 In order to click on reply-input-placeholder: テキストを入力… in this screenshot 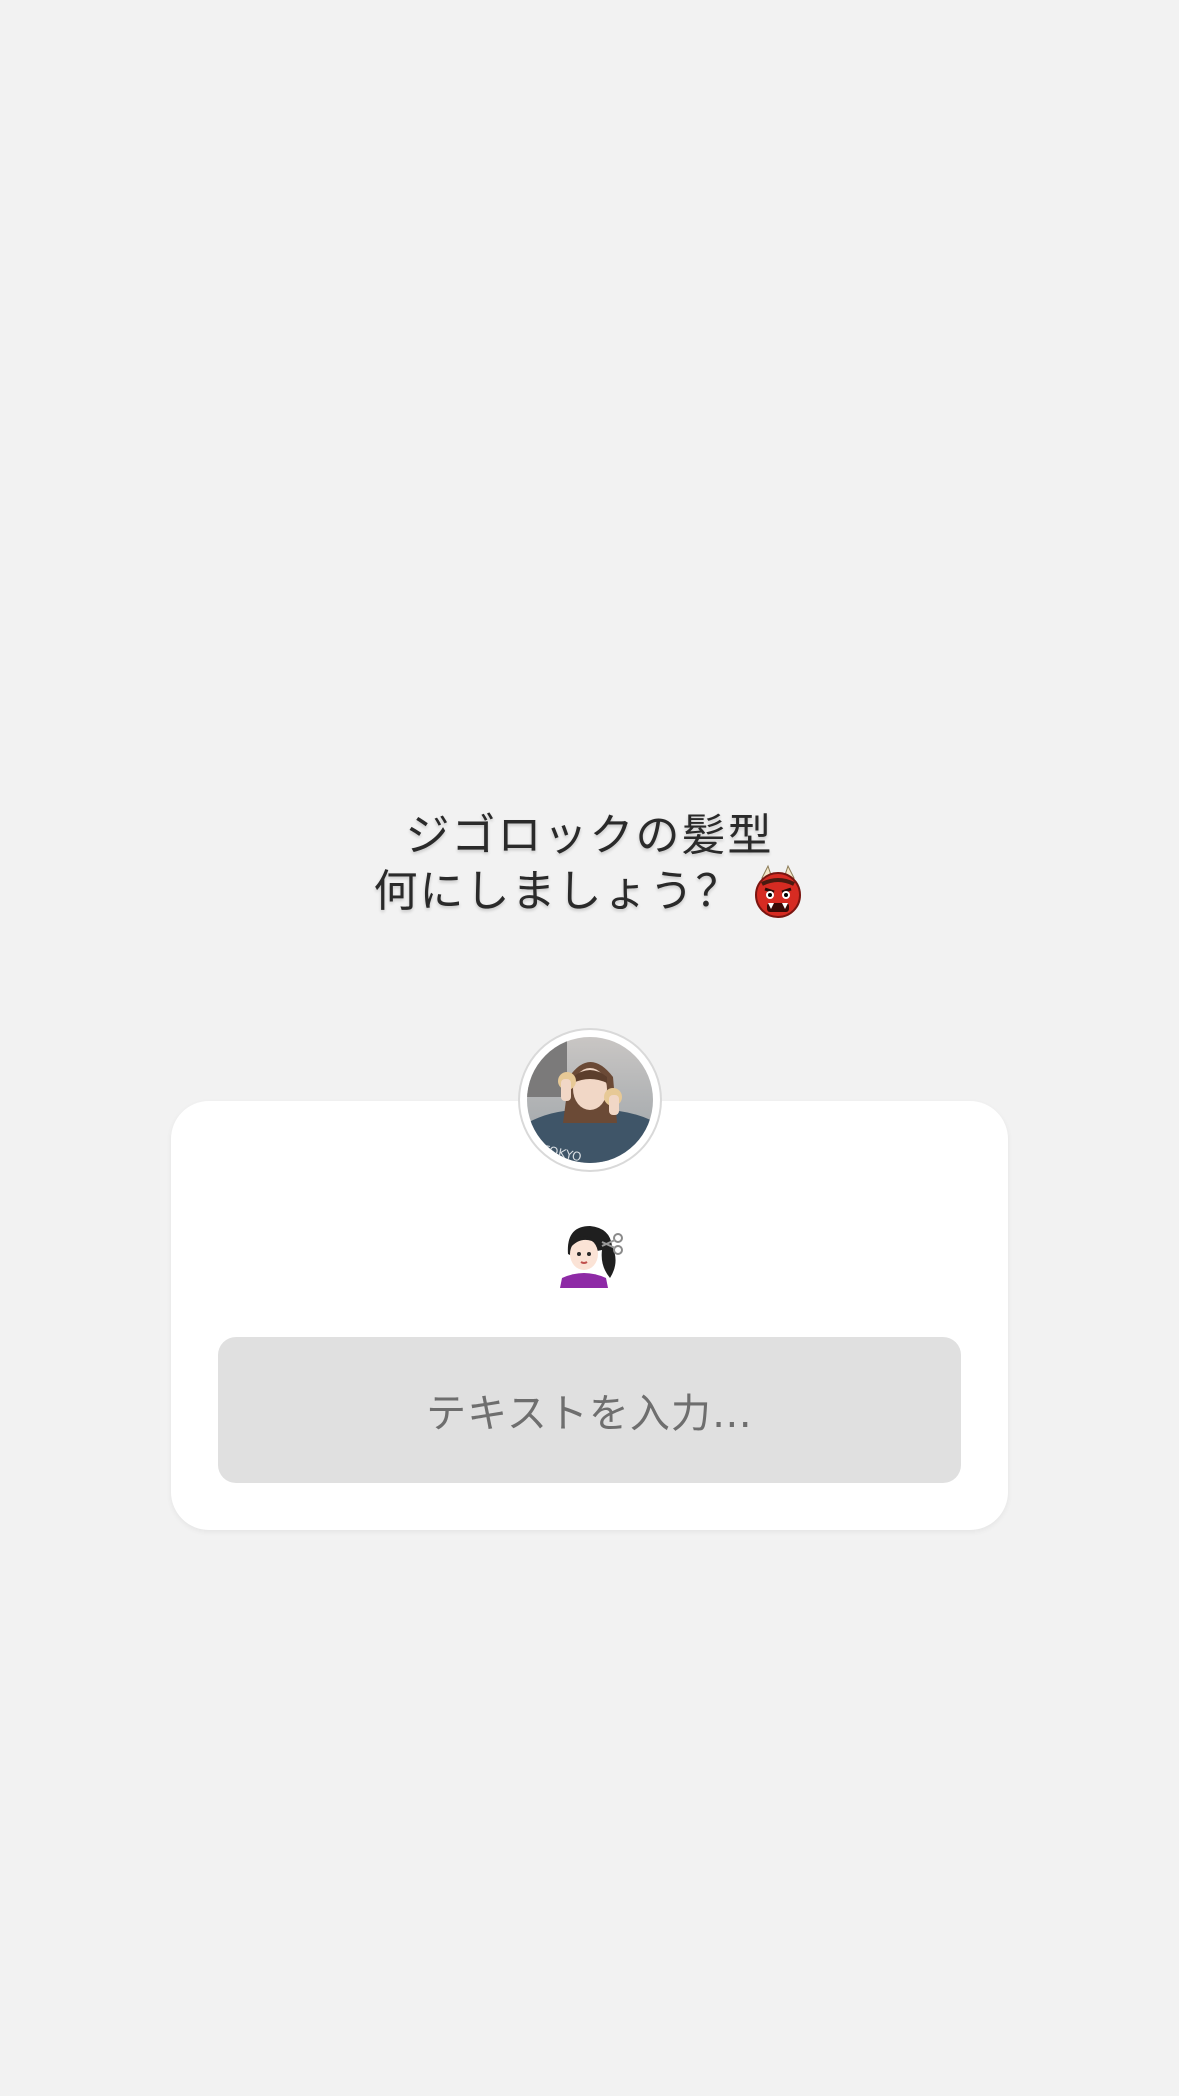, I will do `click(589, 1414)`.